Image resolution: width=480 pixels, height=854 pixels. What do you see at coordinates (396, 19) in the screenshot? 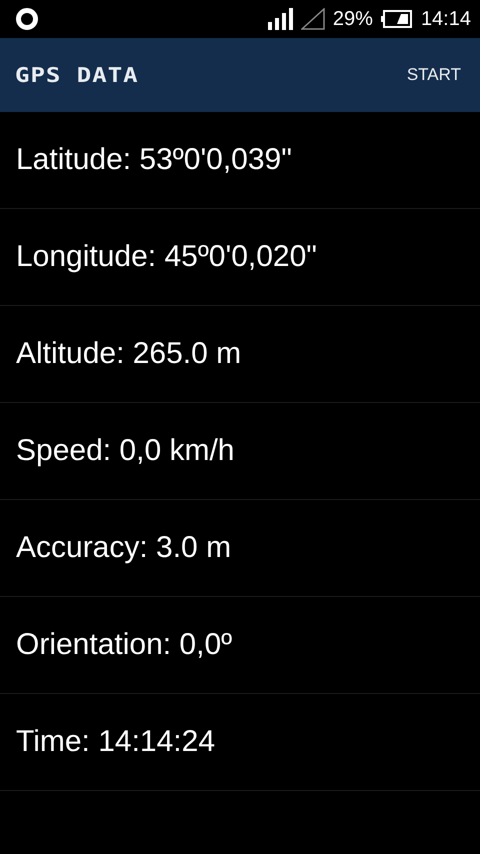
I see `battery-icon` at bounding box center [396, 19].